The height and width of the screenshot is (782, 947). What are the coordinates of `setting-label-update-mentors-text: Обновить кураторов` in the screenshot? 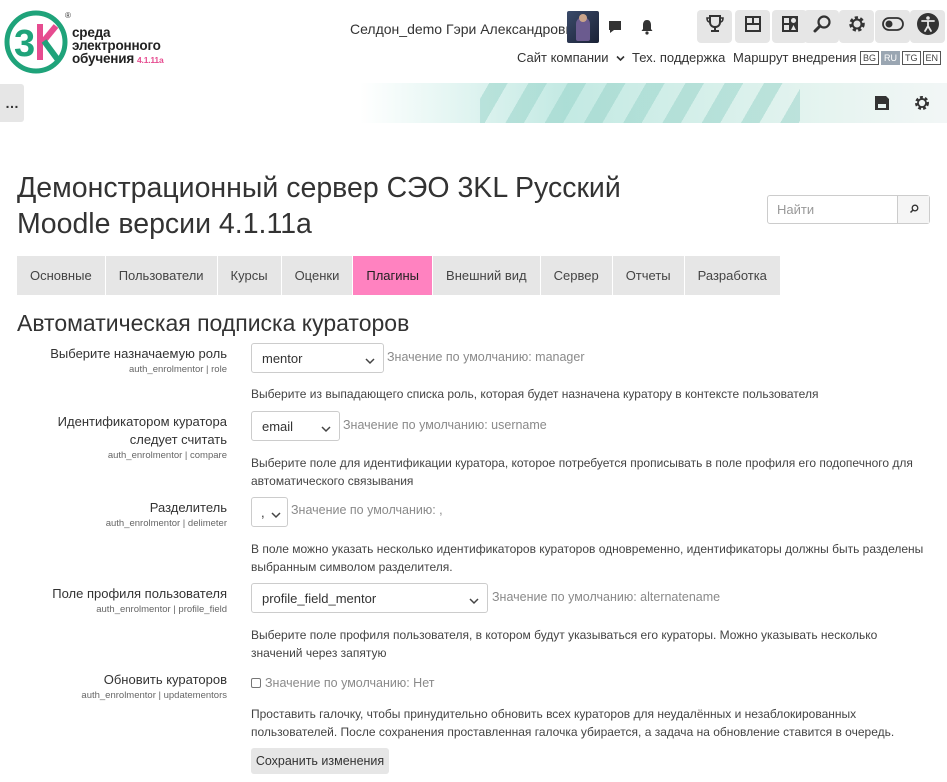 It's located at (165, 679).